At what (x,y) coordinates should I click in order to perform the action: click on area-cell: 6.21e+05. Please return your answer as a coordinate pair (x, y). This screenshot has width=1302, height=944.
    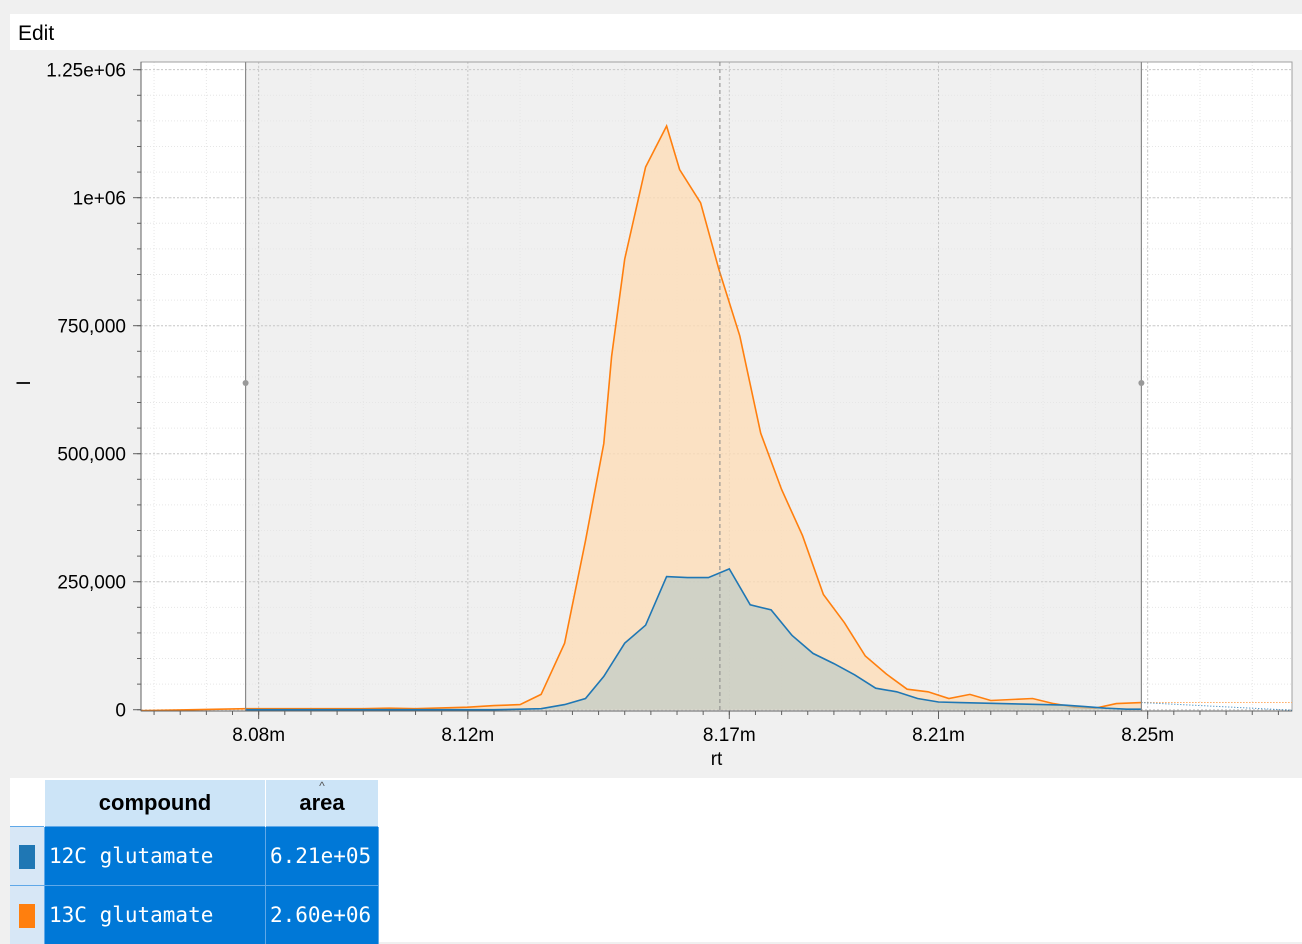
    Looking at the image, I should click on (322, 856).